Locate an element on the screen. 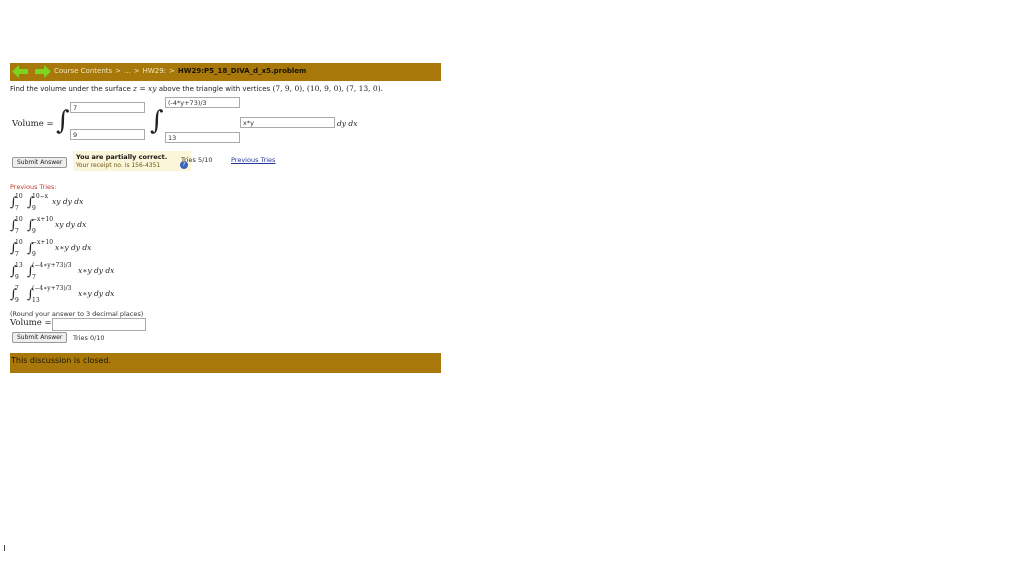 The height and width of the screenshot is (576, 1024). submit-row-2: Submit Answer Tries 0/10 is located at coordinates (225, 339).